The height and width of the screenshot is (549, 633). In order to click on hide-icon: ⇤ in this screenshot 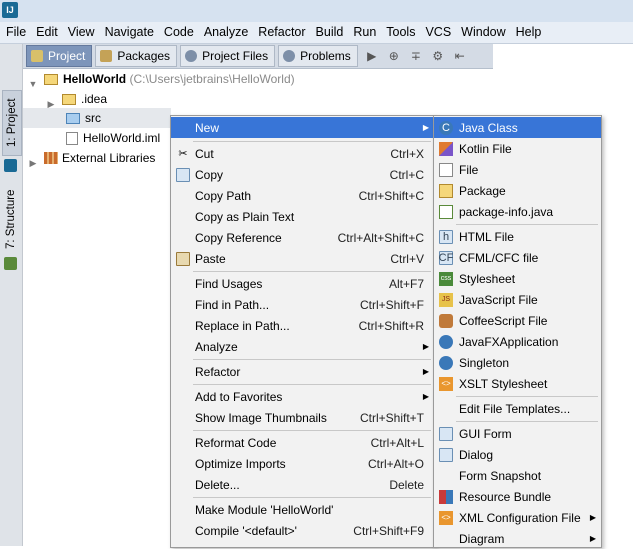, I will do `click(460, 56)`.